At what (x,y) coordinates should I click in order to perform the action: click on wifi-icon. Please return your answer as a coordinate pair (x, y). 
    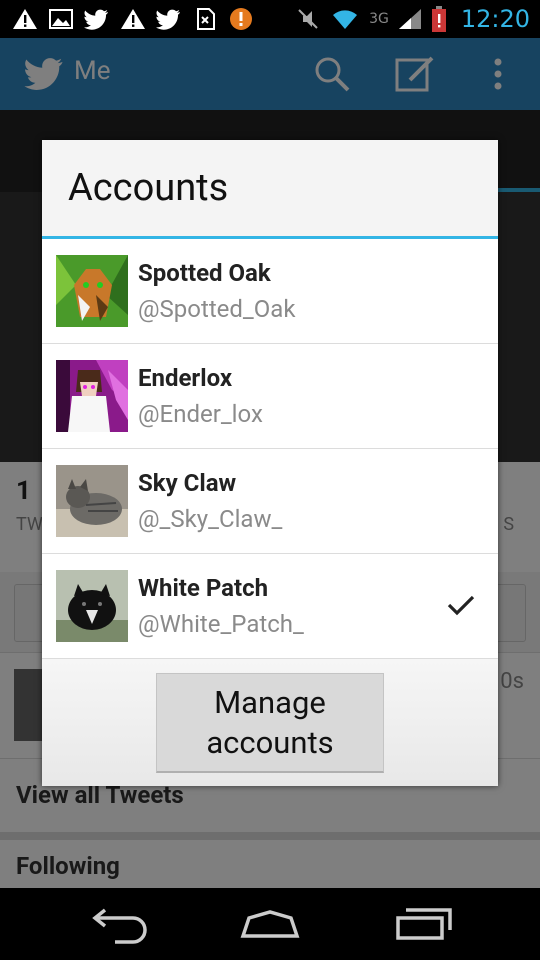
    Looking at the image, I should click on (345, 19).